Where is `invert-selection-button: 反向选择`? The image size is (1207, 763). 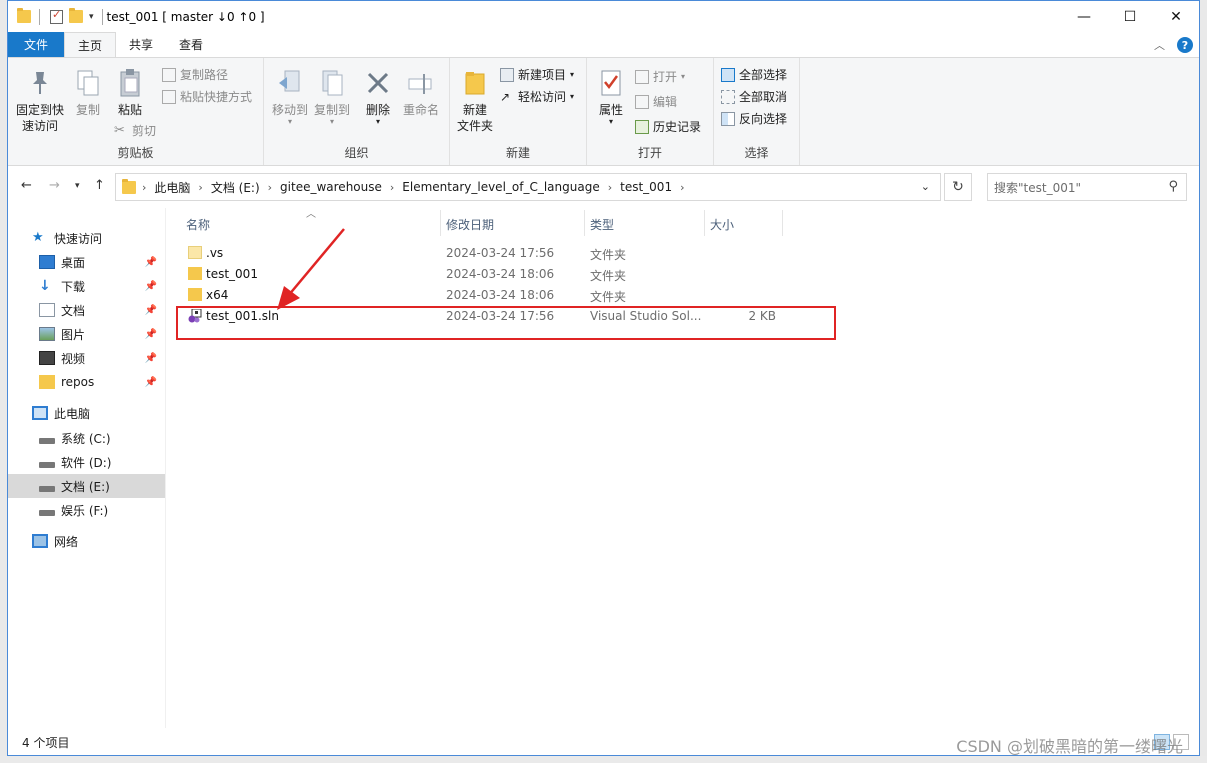
invert-selection-button: 反向选择 is located at coordinates (754, 118).